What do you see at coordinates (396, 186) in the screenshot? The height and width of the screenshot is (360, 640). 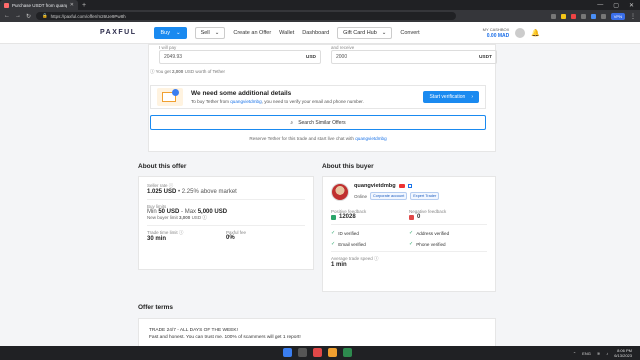 I see `buyer-name: quangvietdmbg` at bounding box center [396, 186].